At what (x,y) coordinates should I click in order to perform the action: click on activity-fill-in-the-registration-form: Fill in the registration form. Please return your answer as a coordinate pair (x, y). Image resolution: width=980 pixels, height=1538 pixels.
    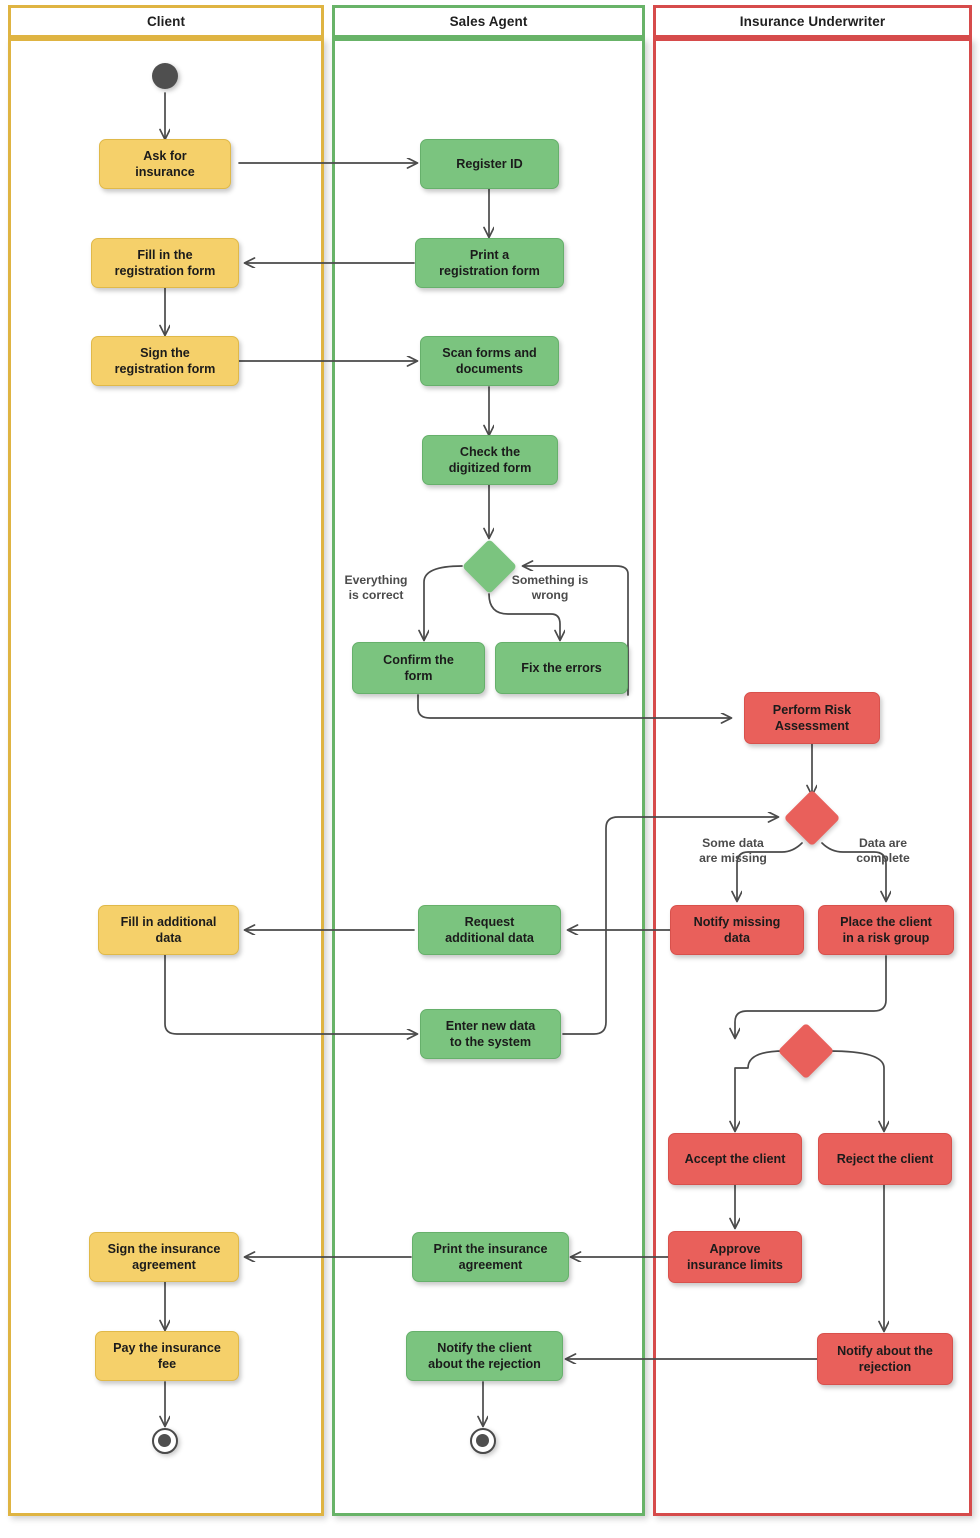
    Looking at the image, I should click on (165, 263).